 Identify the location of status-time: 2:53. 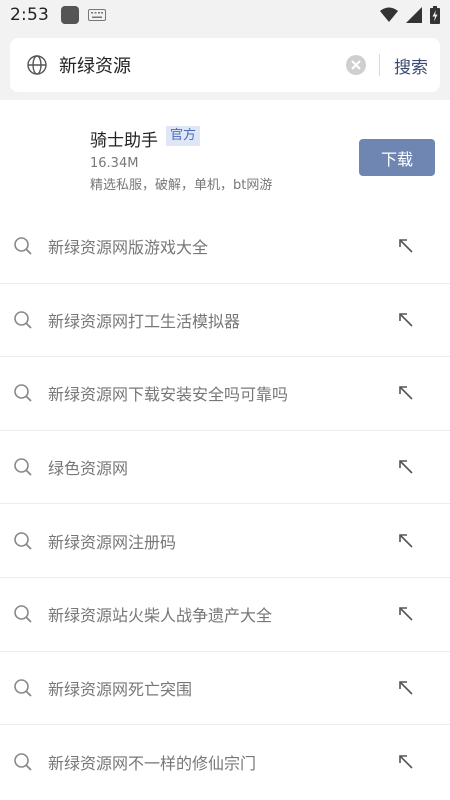
(29, 15).